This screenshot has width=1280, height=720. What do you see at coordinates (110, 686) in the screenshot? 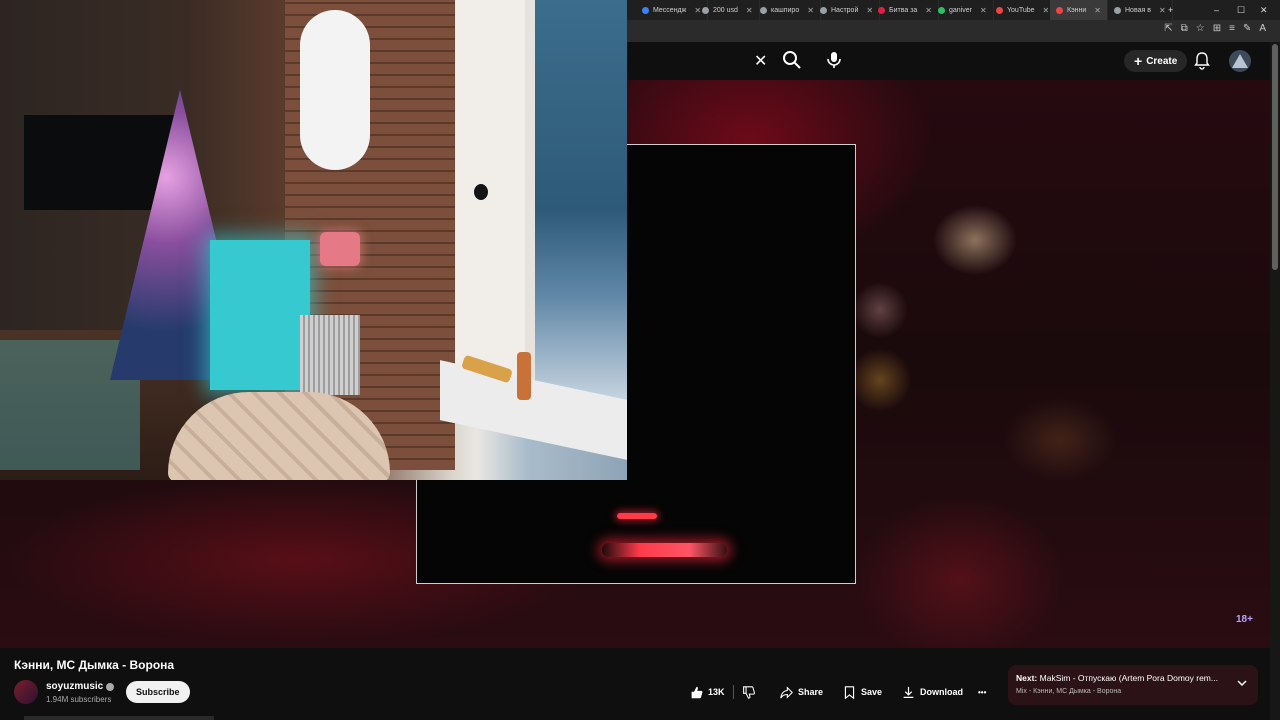
I see `verified-icon` at bounding box center [110, 686].